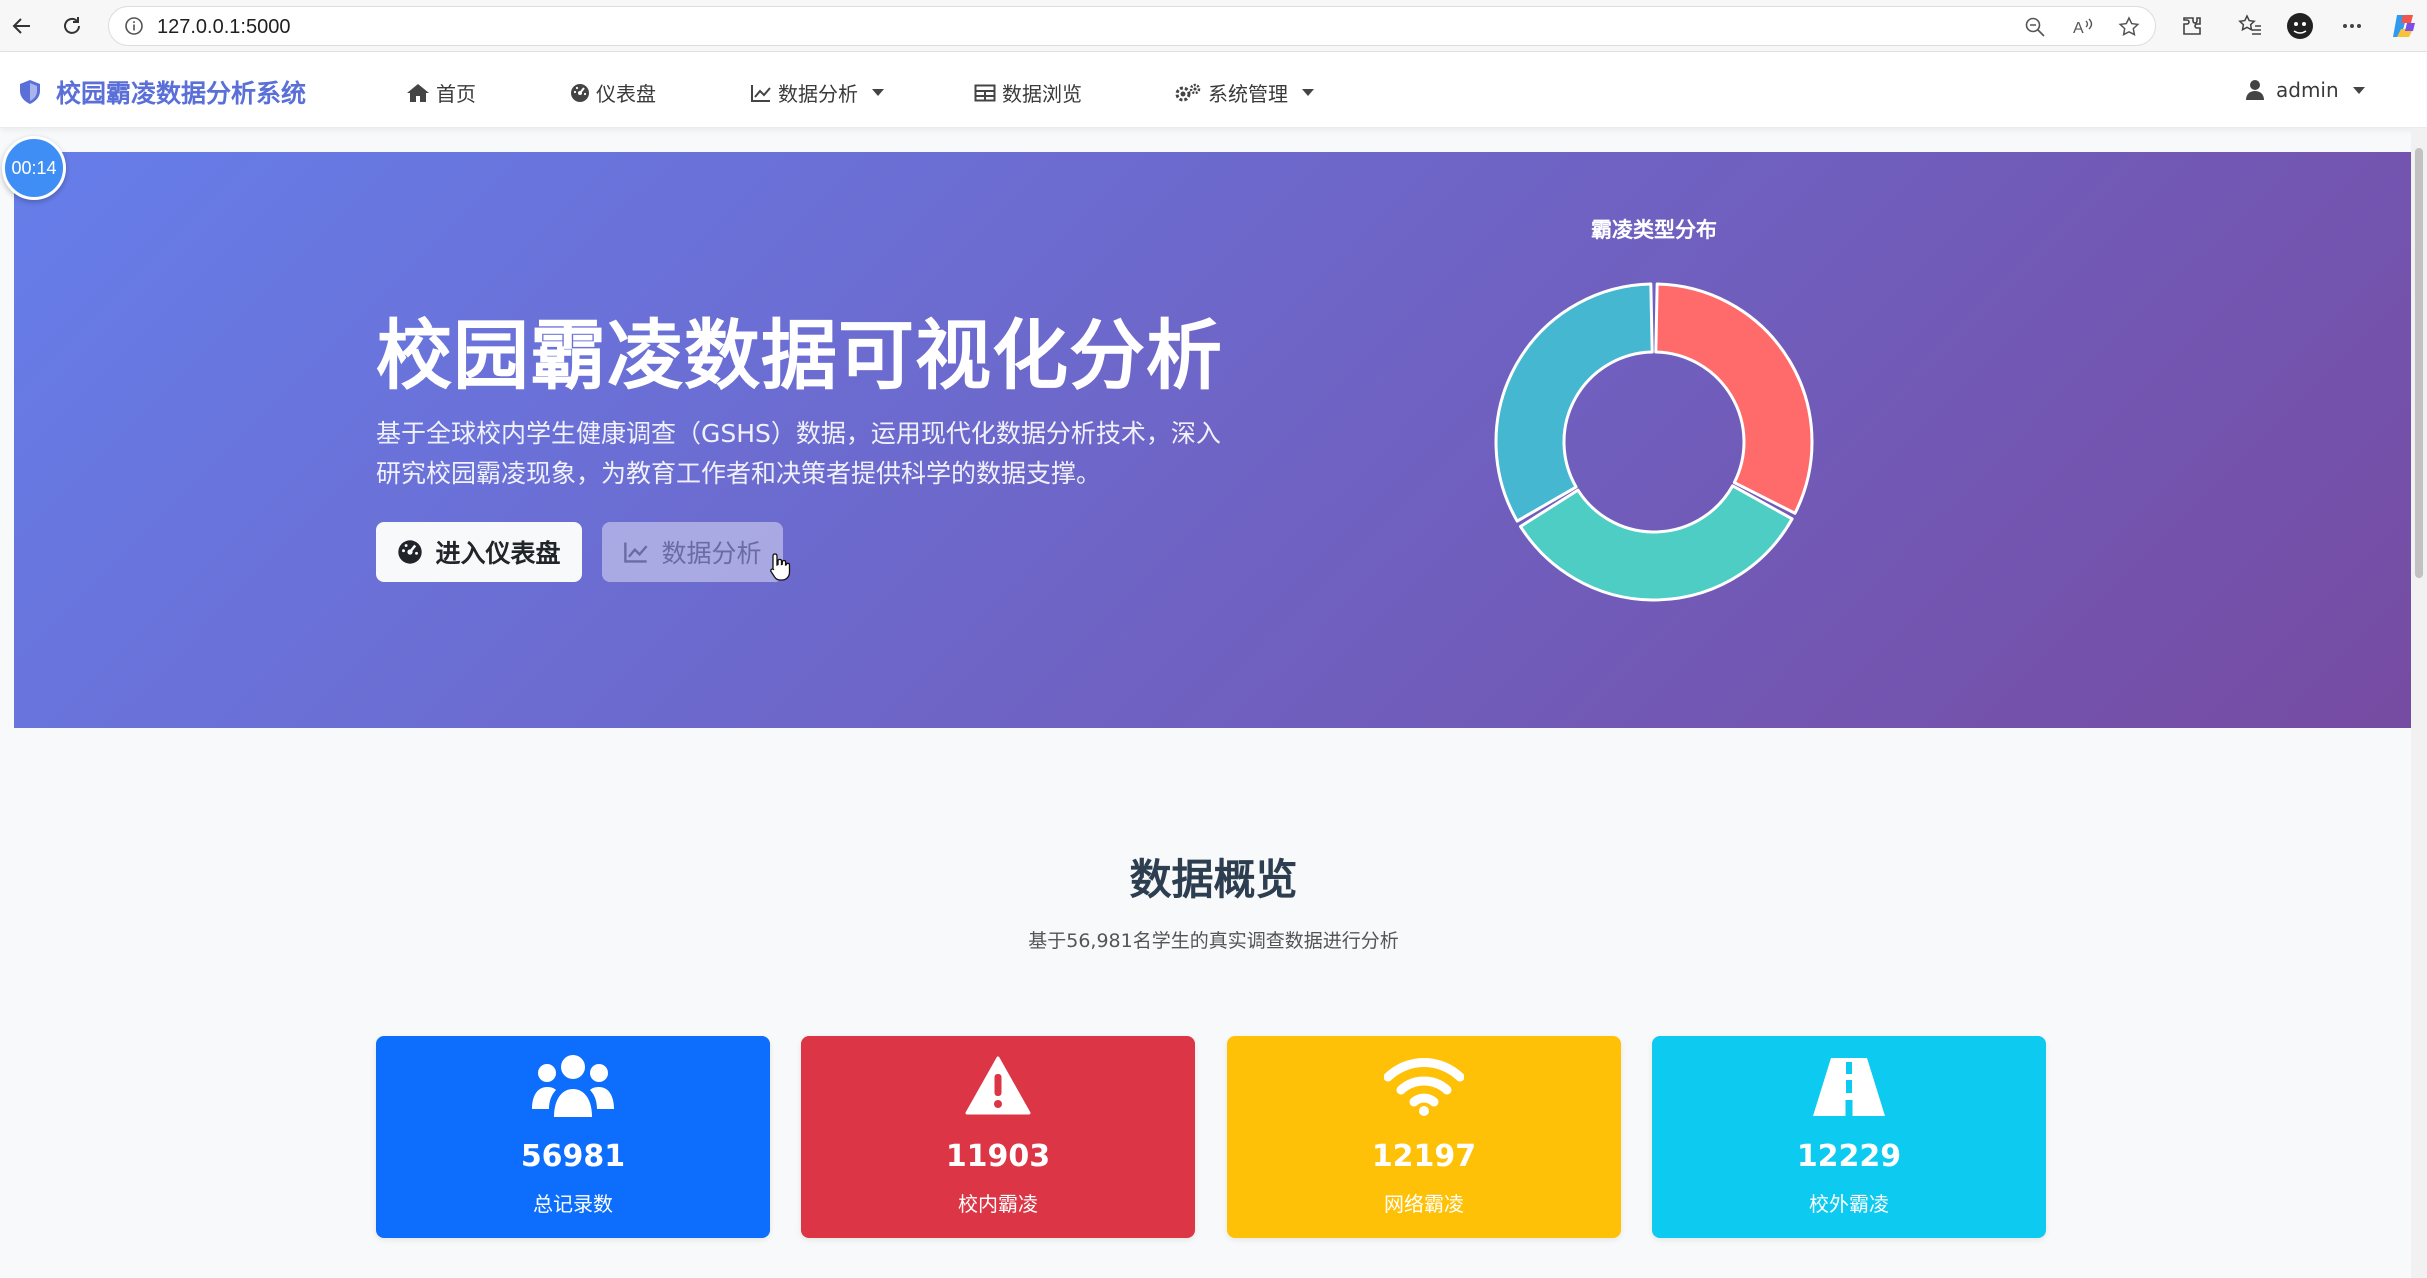  I want to click on scrollbar-thumb, so click(2419, 363).